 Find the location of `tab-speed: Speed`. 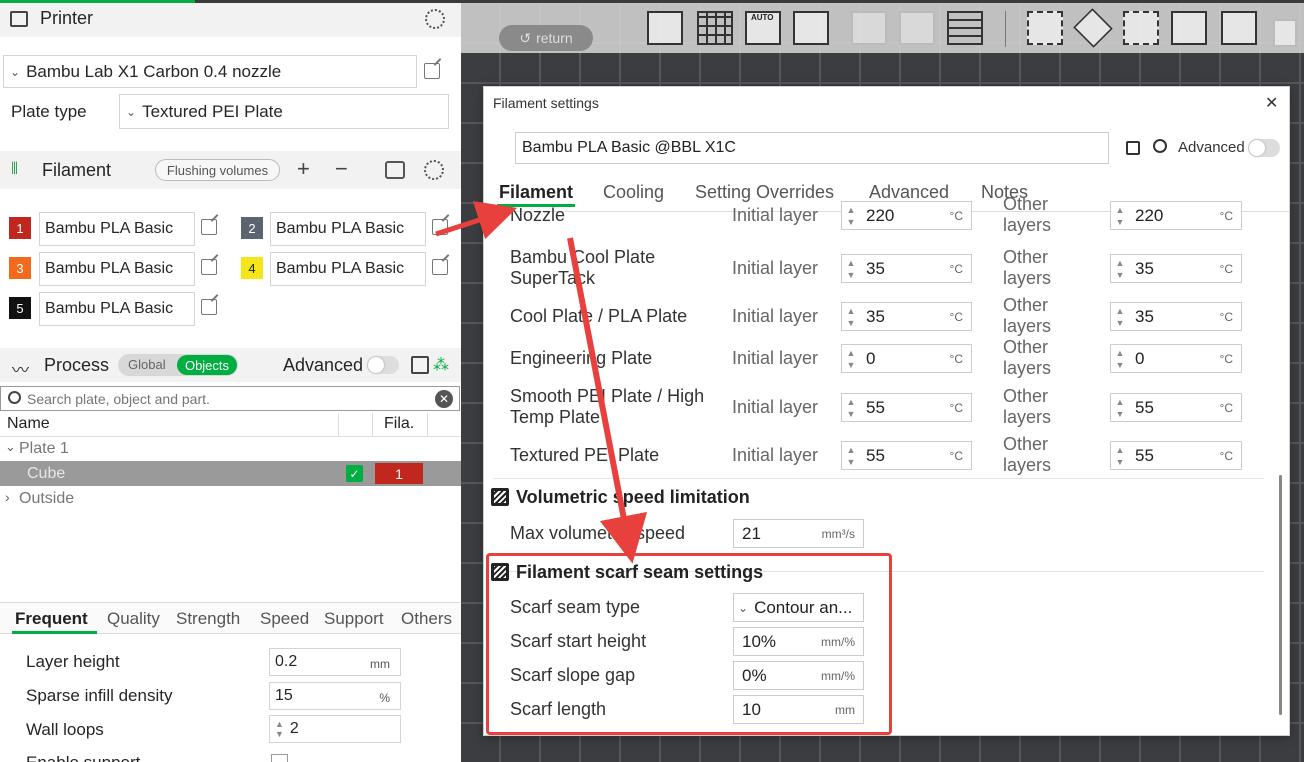

tab-speed: Speed is located at coordinates (284, 619).